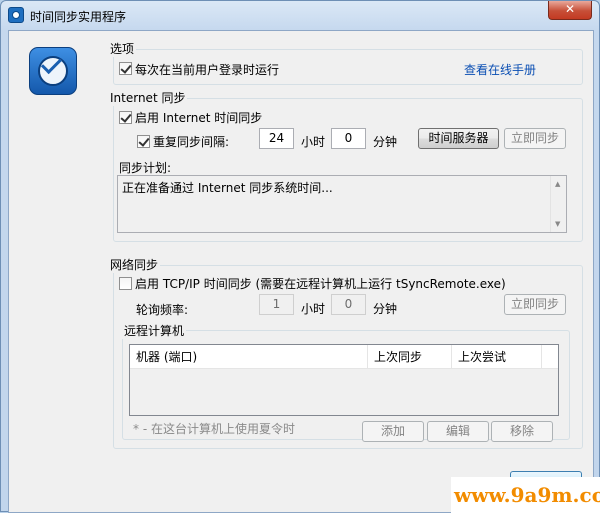  I want to click on sync-schedule-label: 同步计划:, so click(145, 168).